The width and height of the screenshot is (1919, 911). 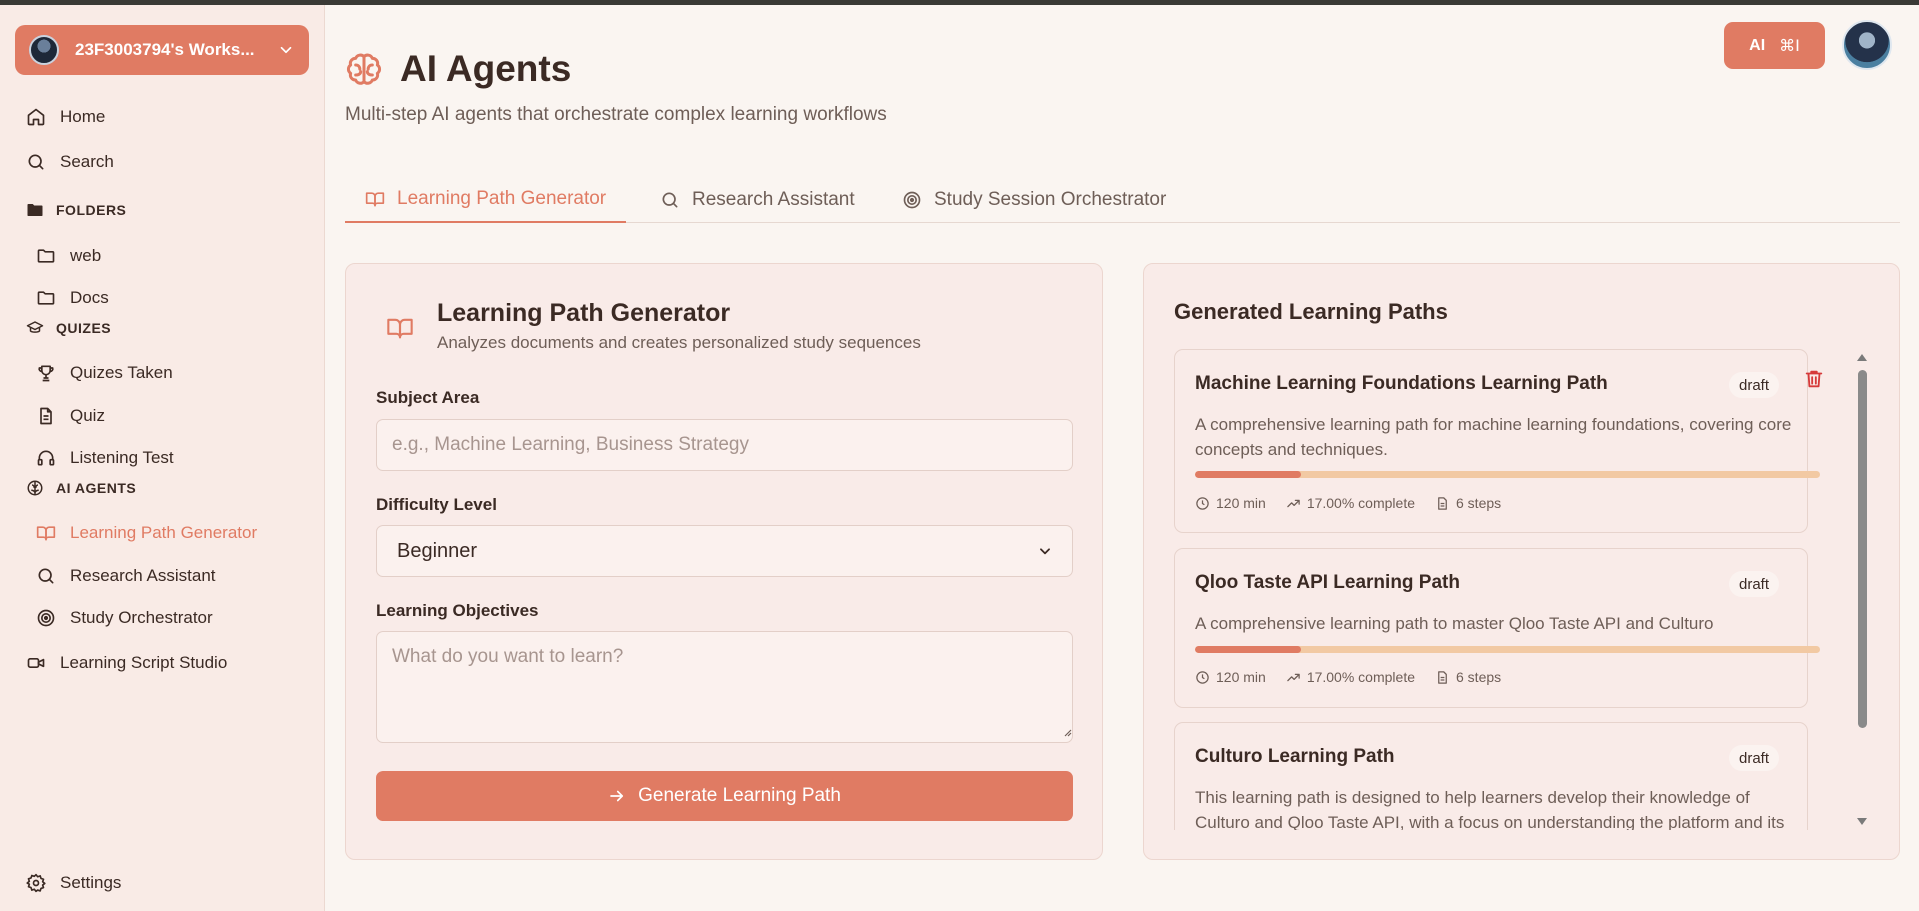 I want to click on path-title: Qloo Taste API Learning Path, so click(x=1327, y=582).